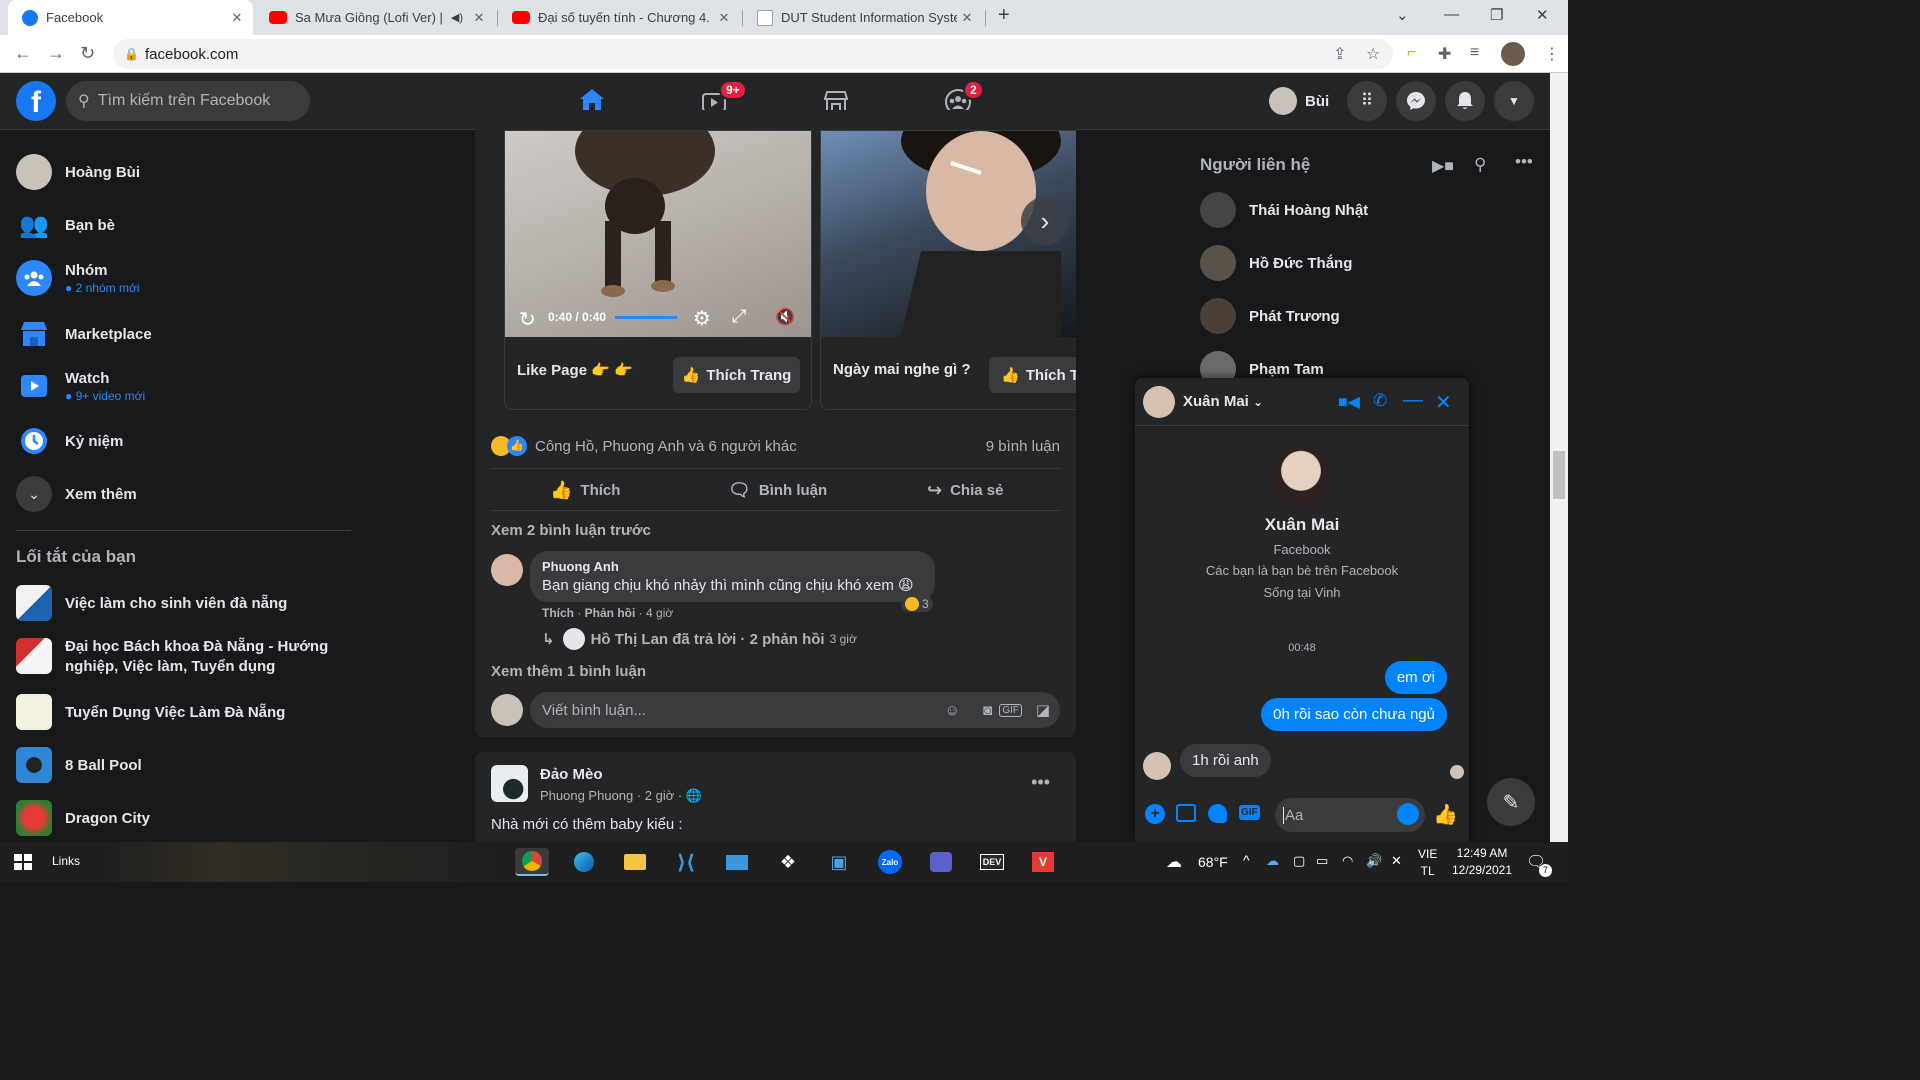 This screenshot has height=1080, width=1920. Describe the element at coordinates (1213, 862) in the screenshot. I see `weather-temp: 68°F` at that location.